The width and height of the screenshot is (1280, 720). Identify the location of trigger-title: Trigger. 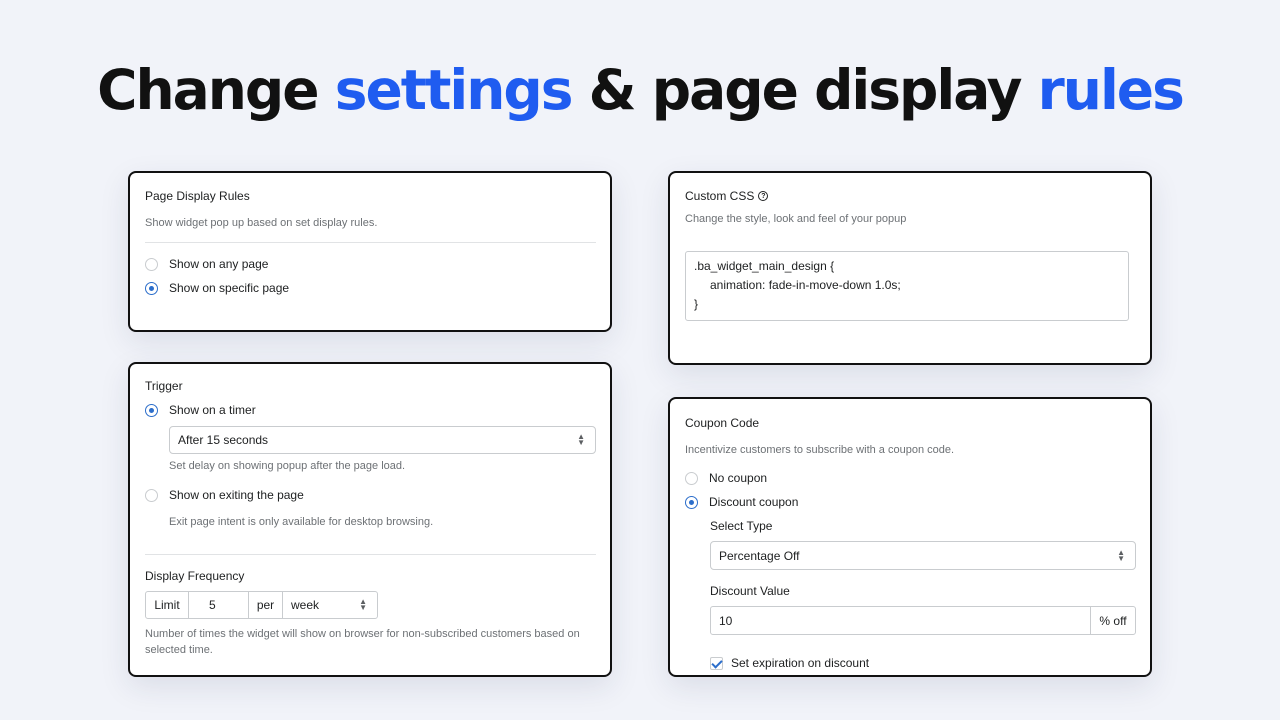
(164, 386).